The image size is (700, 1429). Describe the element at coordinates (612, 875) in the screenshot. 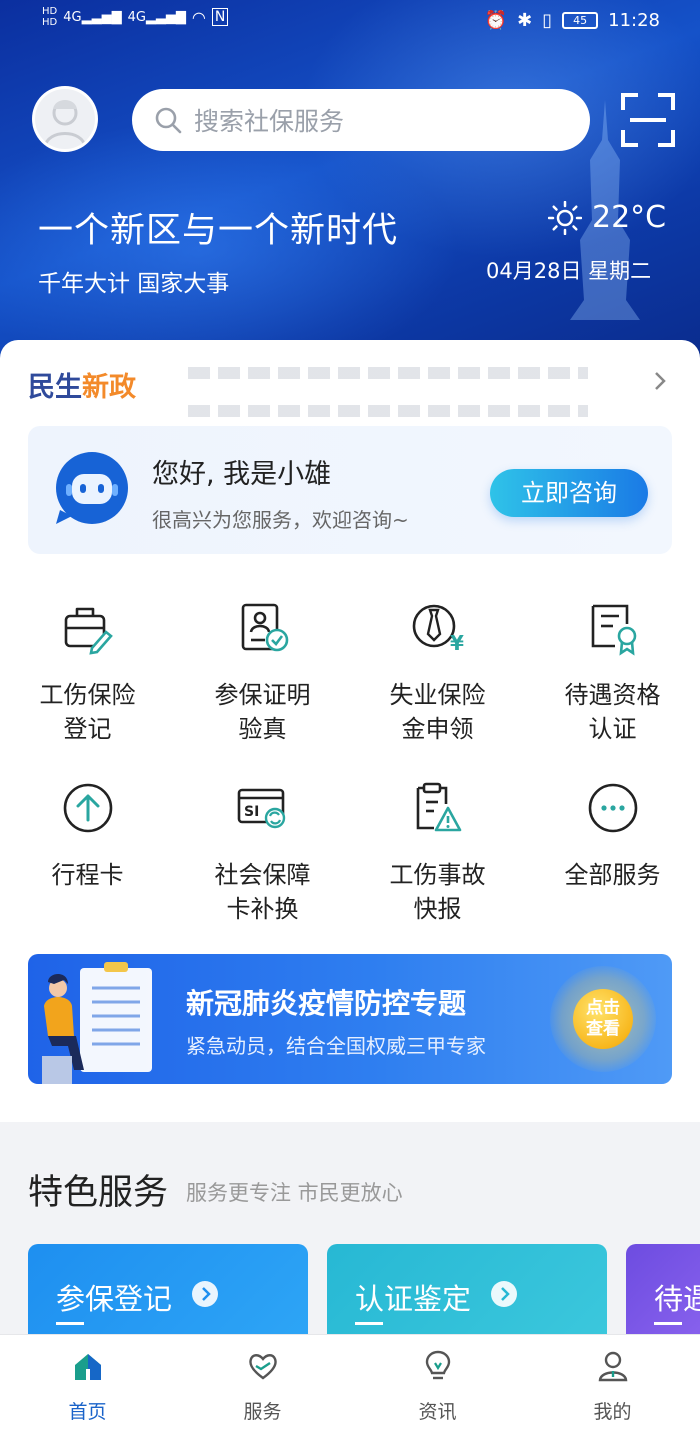

I see `service-label: 全部服务` at that location.